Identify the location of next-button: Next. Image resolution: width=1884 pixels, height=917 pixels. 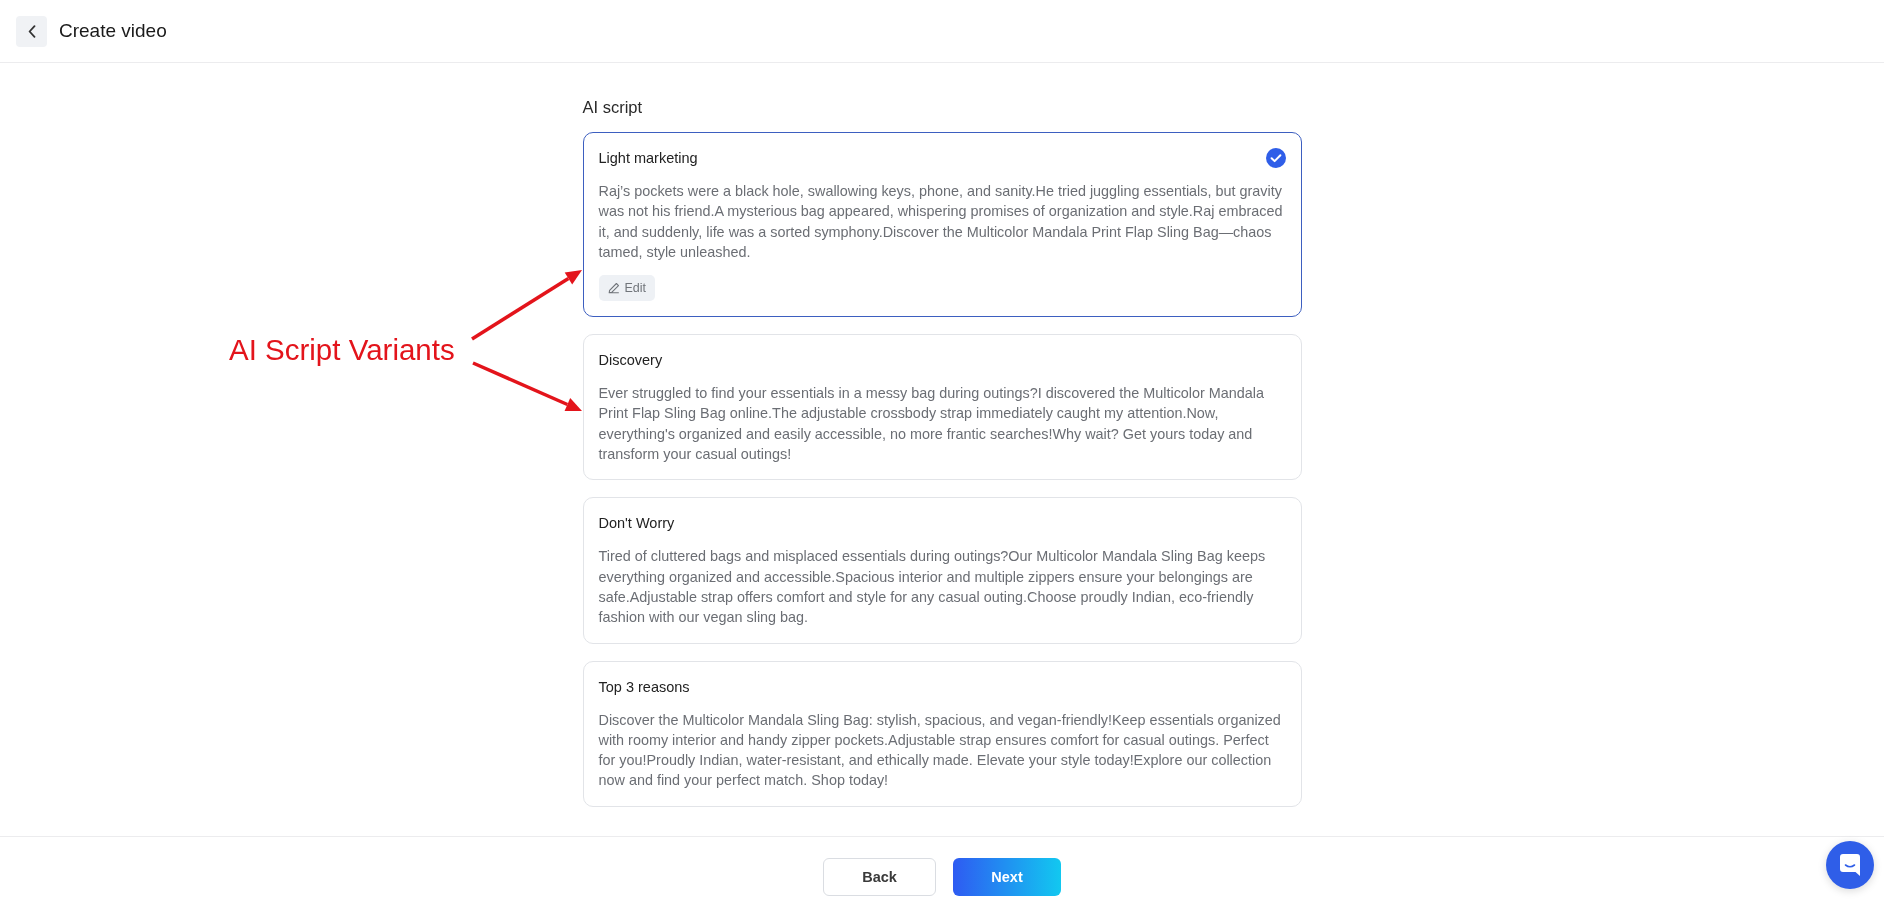
(1007, 877).